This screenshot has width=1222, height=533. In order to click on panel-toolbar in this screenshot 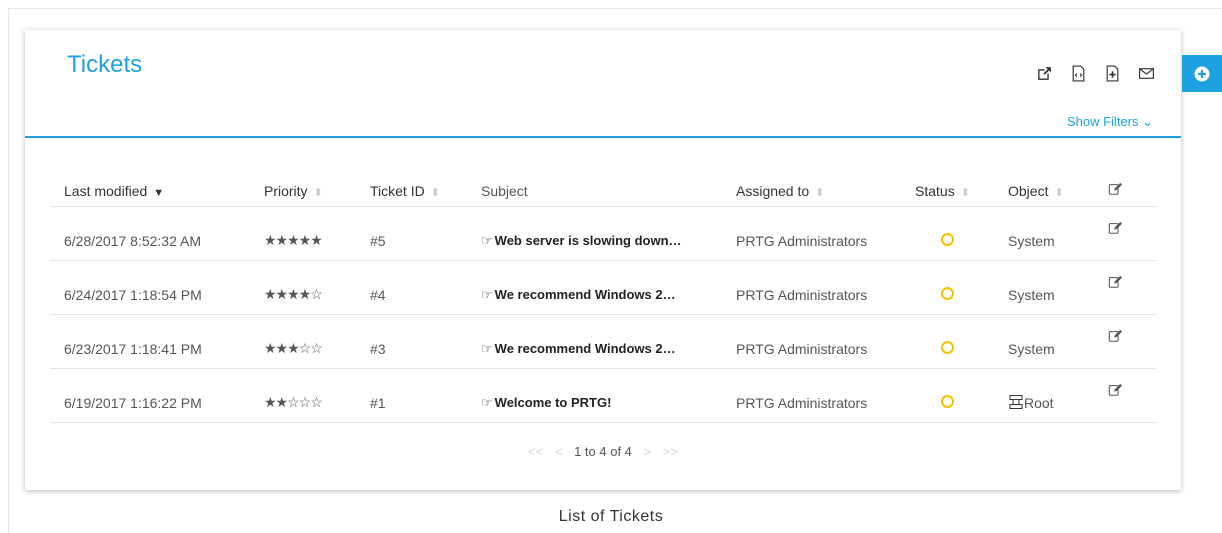, I will do `click(1095, 73)`.